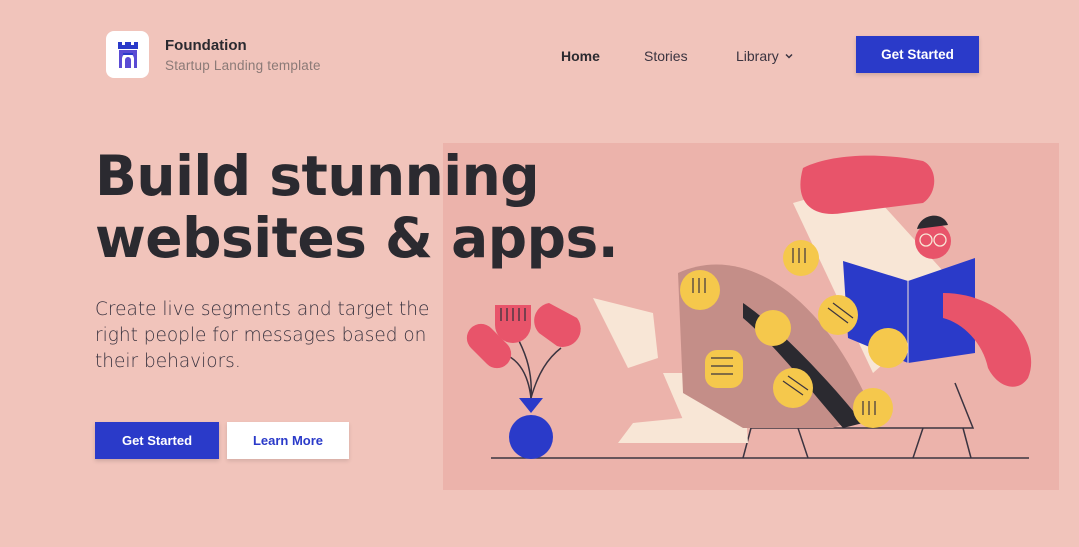  I want to click on hero-title-line2: websites & apps., so click(357, 238).